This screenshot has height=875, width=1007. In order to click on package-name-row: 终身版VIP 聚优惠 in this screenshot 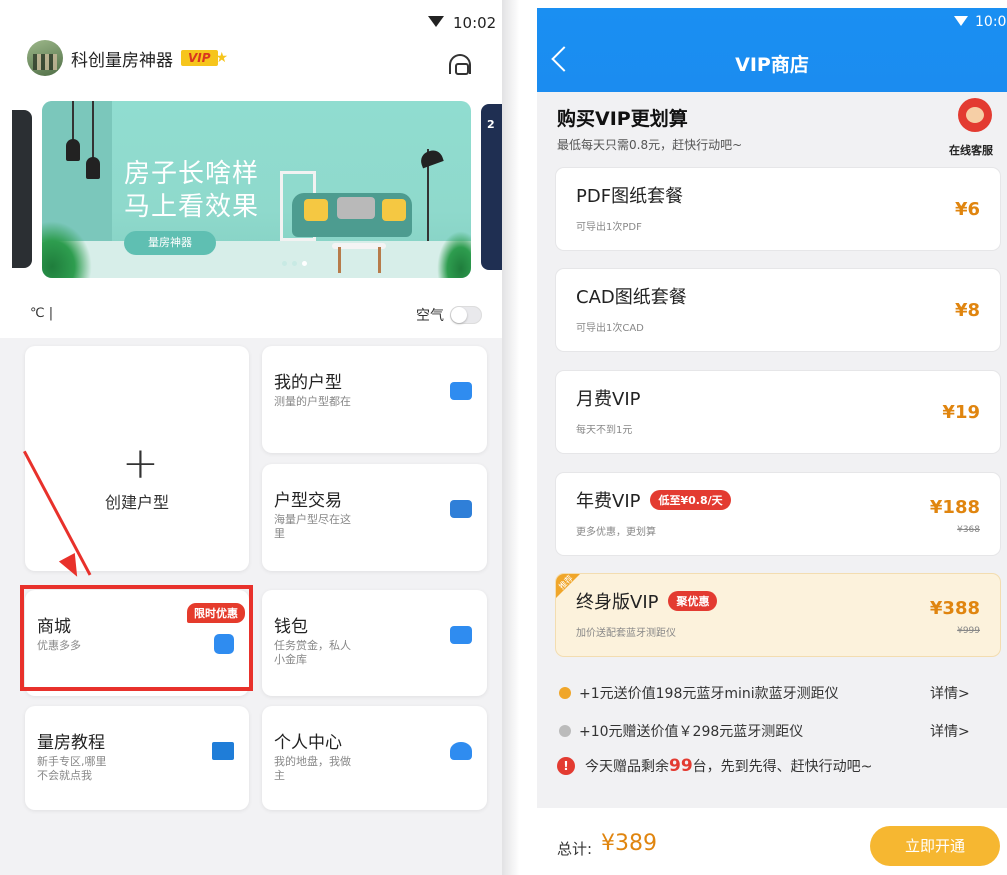, I will do `click(647, 601)`.